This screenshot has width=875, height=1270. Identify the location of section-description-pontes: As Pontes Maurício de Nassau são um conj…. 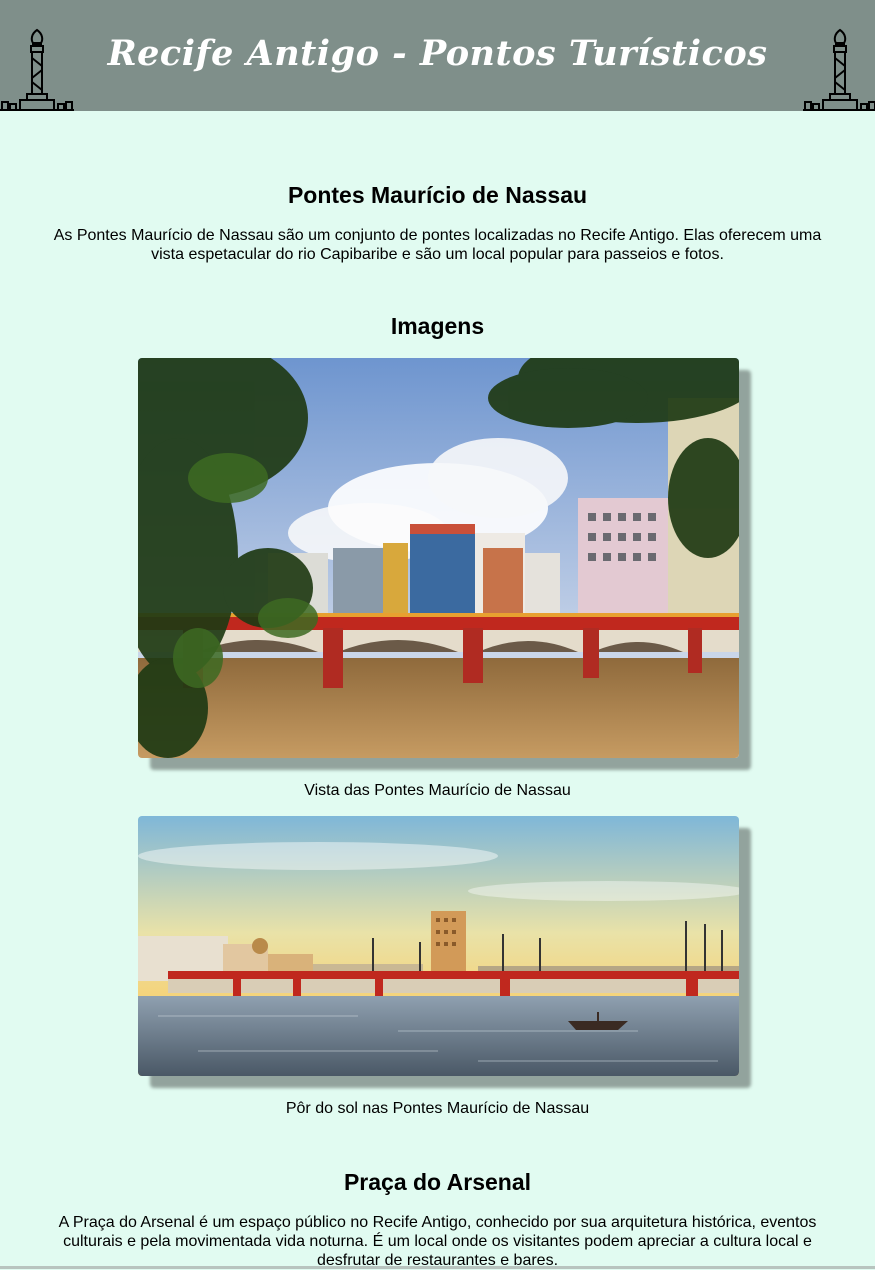
(437, 245).